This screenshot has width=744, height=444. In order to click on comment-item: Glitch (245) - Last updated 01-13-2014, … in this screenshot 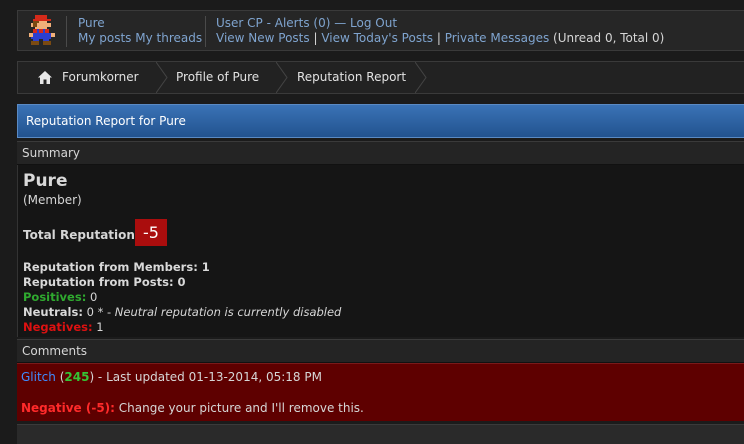, I will do `click(380, 392)`.